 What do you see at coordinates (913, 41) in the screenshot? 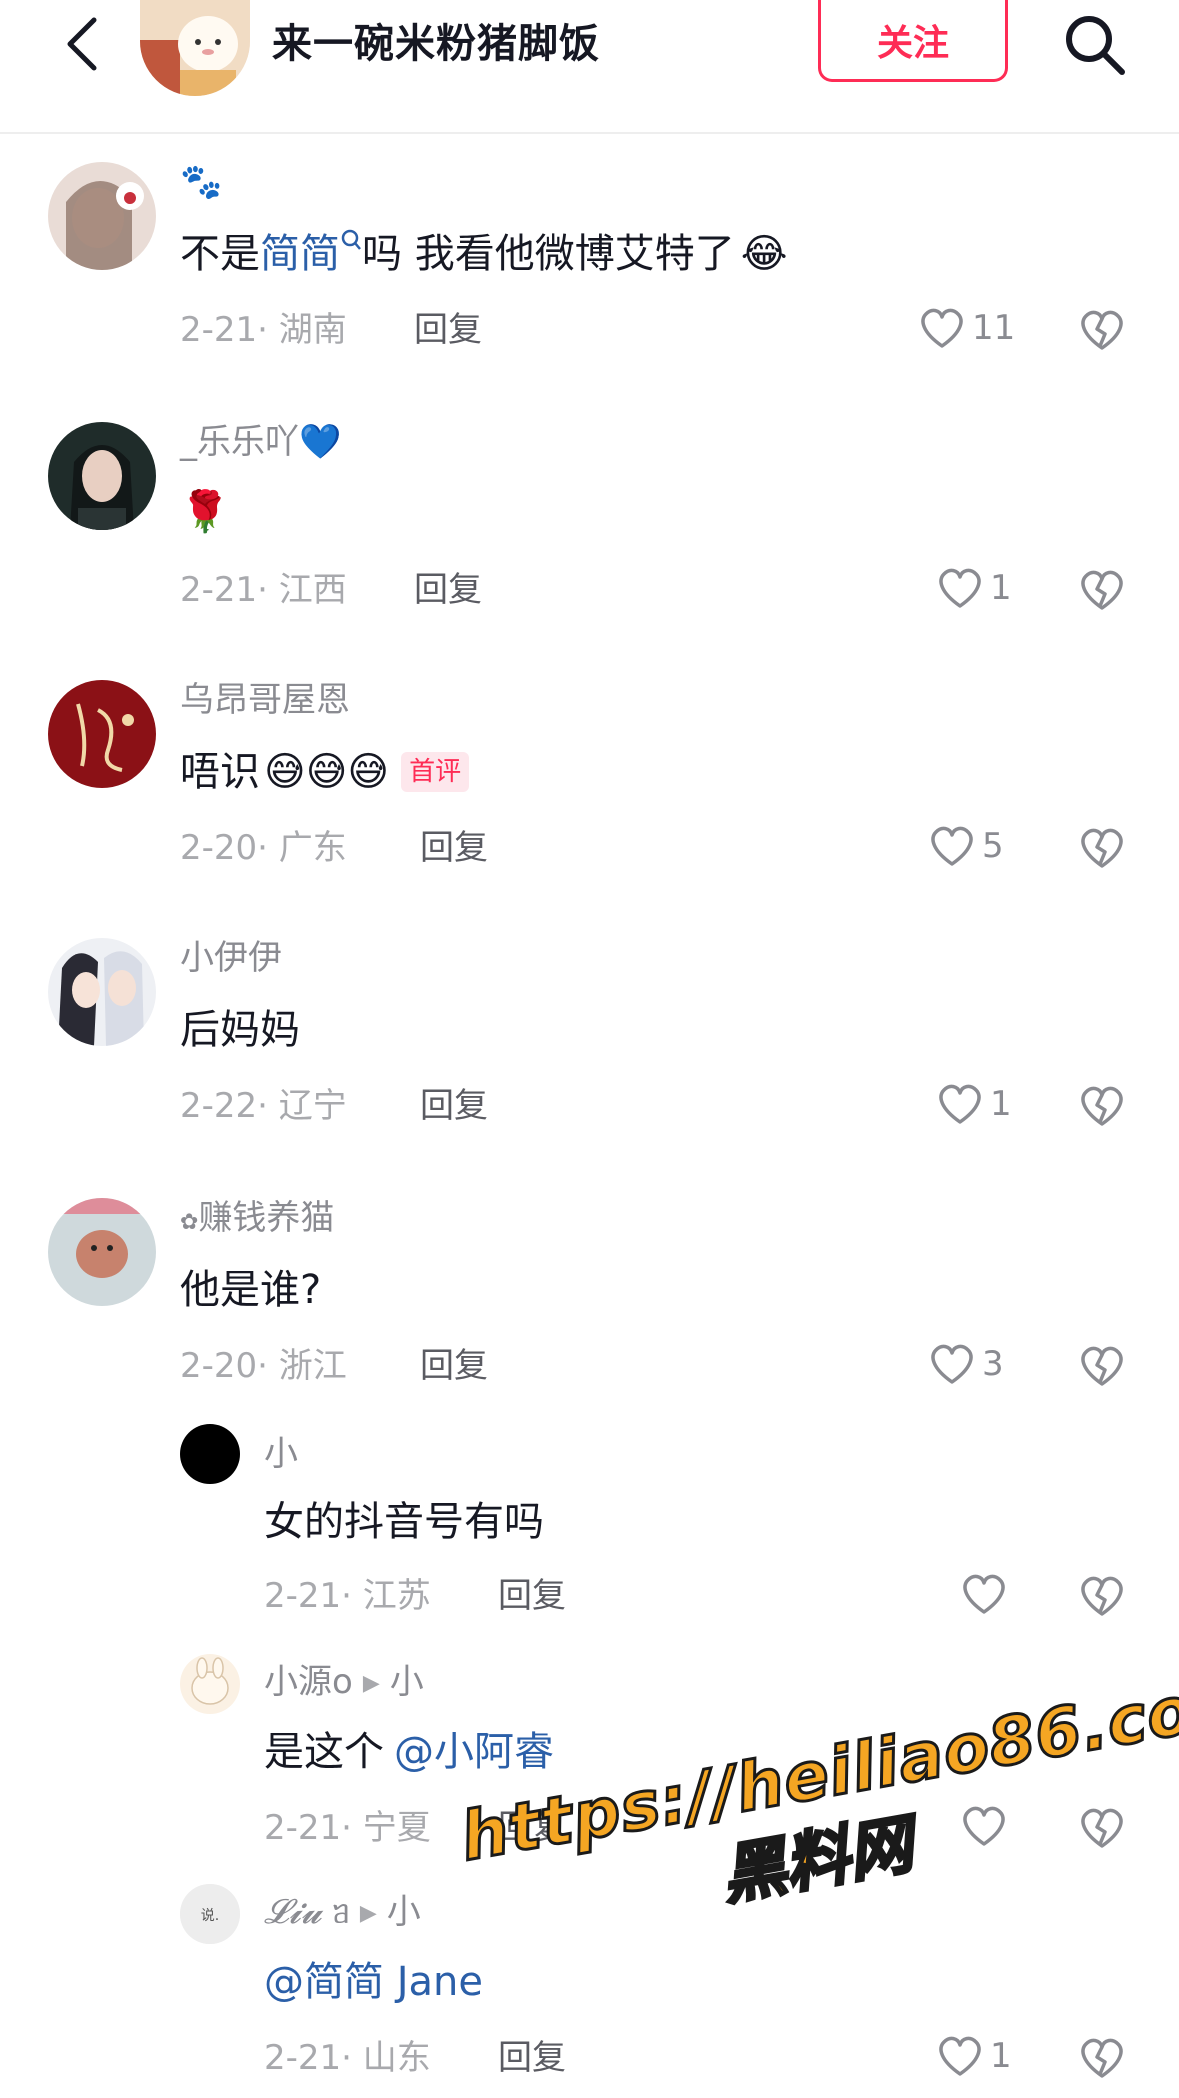
I see `follow-button: 关注` at bounding box center [913, 41].